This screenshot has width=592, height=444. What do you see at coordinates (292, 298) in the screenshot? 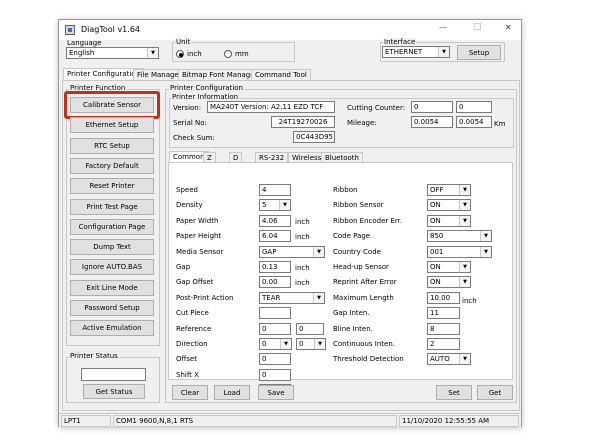
I see `post-print-action-select: TEAR ▼` at bounding box center [292, 298].